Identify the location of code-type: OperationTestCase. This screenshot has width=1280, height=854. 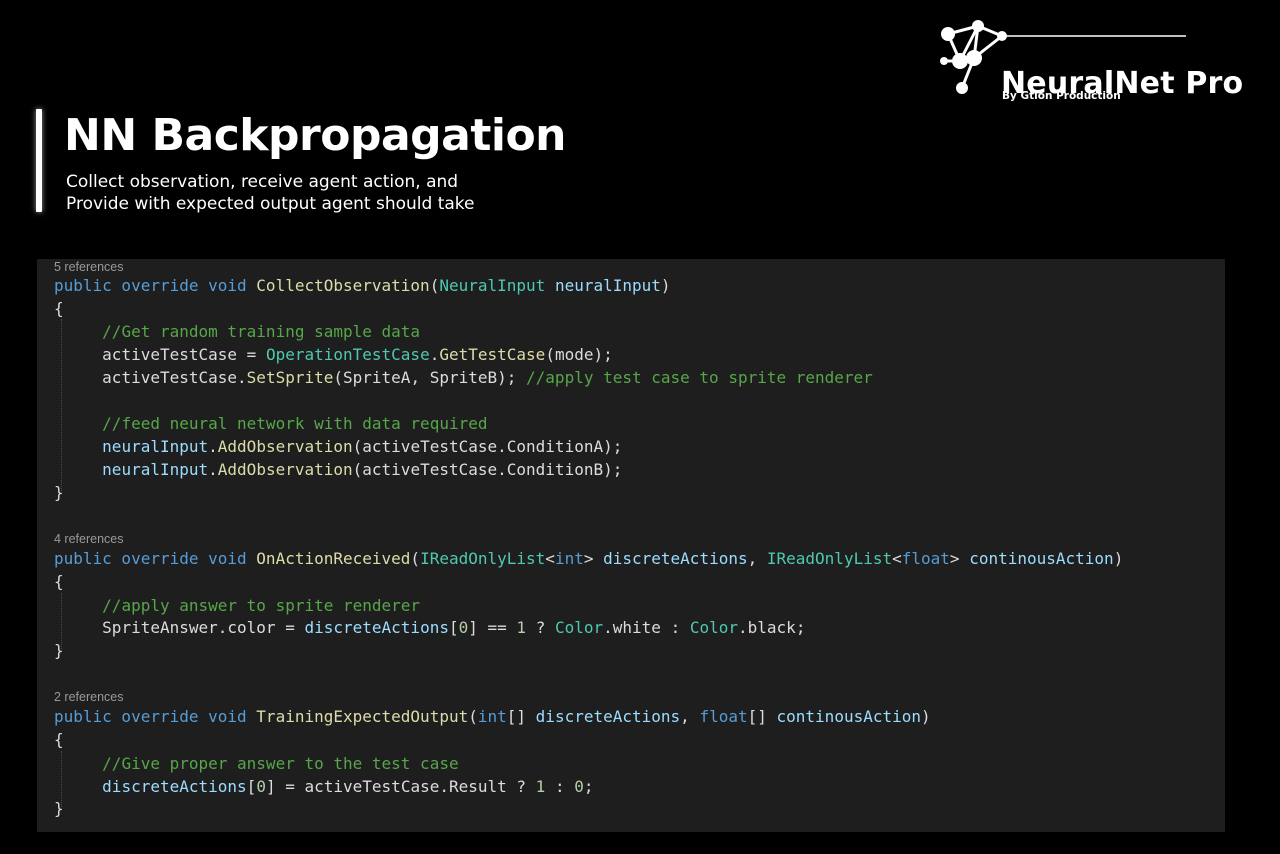
(347, 354).